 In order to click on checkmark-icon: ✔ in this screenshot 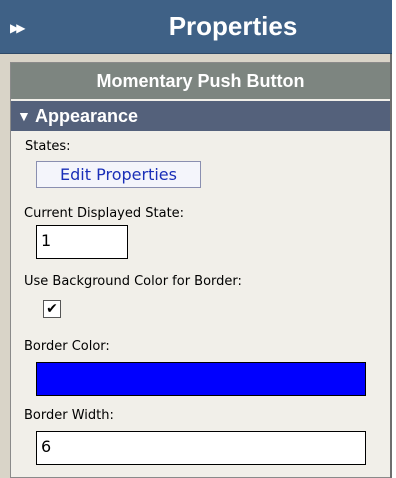, I will do `click(52, 309)`.